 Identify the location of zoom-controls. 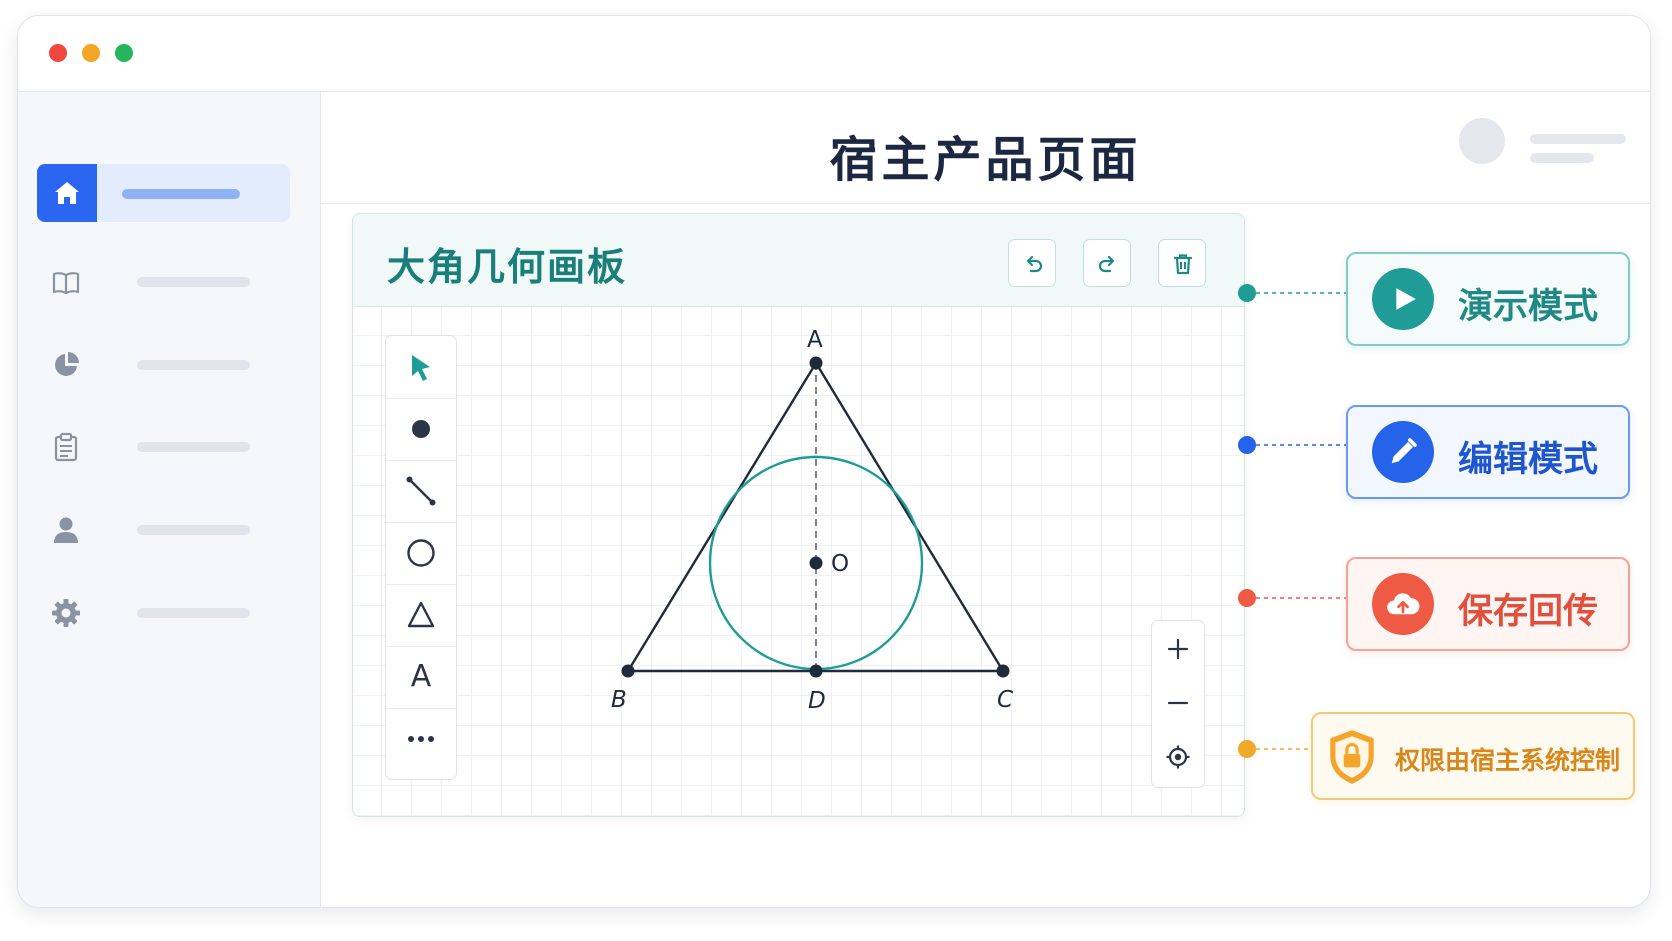
(1178, 704).